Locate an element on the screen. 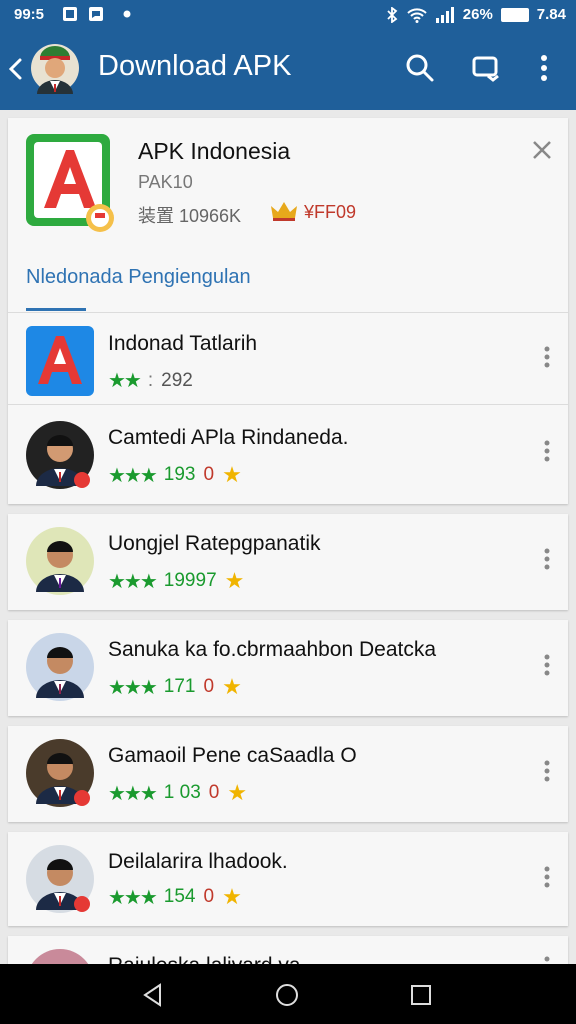 This screenshot has width=576, height=1024. battery-icon is located at coordinates (514, 14).